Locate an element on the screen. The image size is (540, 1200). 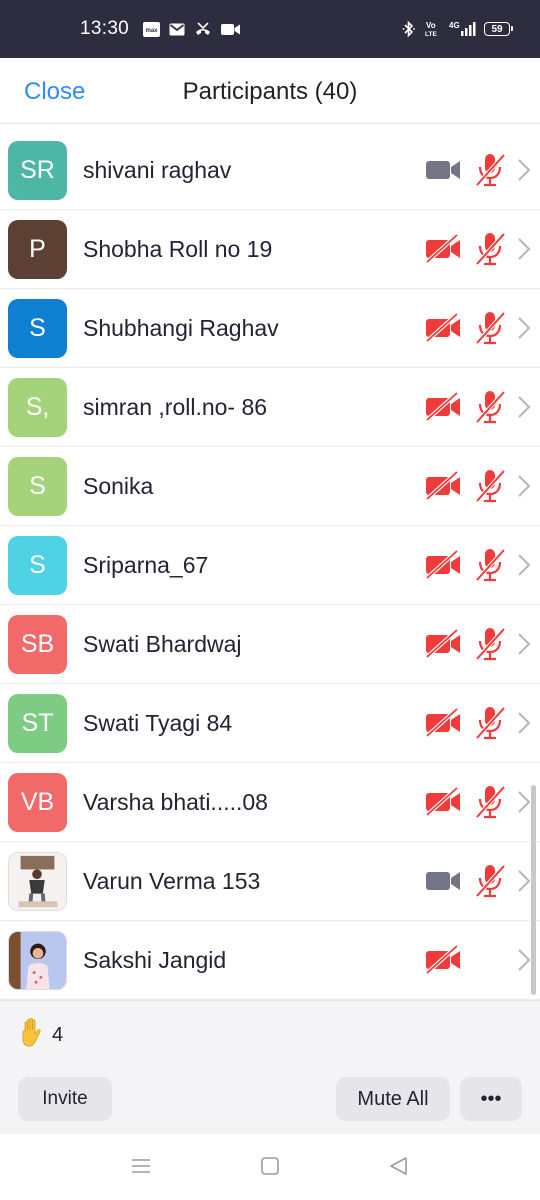
home-icon is located at coordinates (270, 1168).